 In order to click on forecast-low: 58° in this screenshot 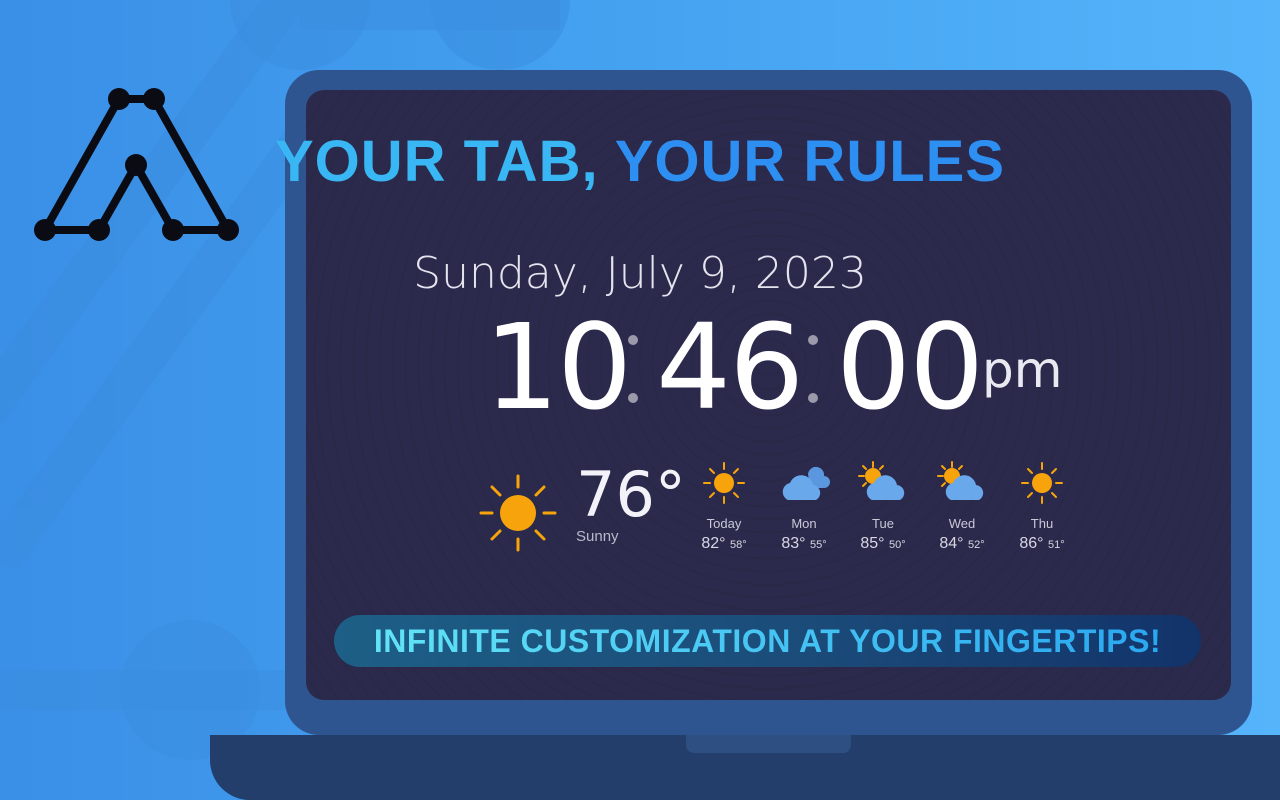, I will do `click(738, 545)`.